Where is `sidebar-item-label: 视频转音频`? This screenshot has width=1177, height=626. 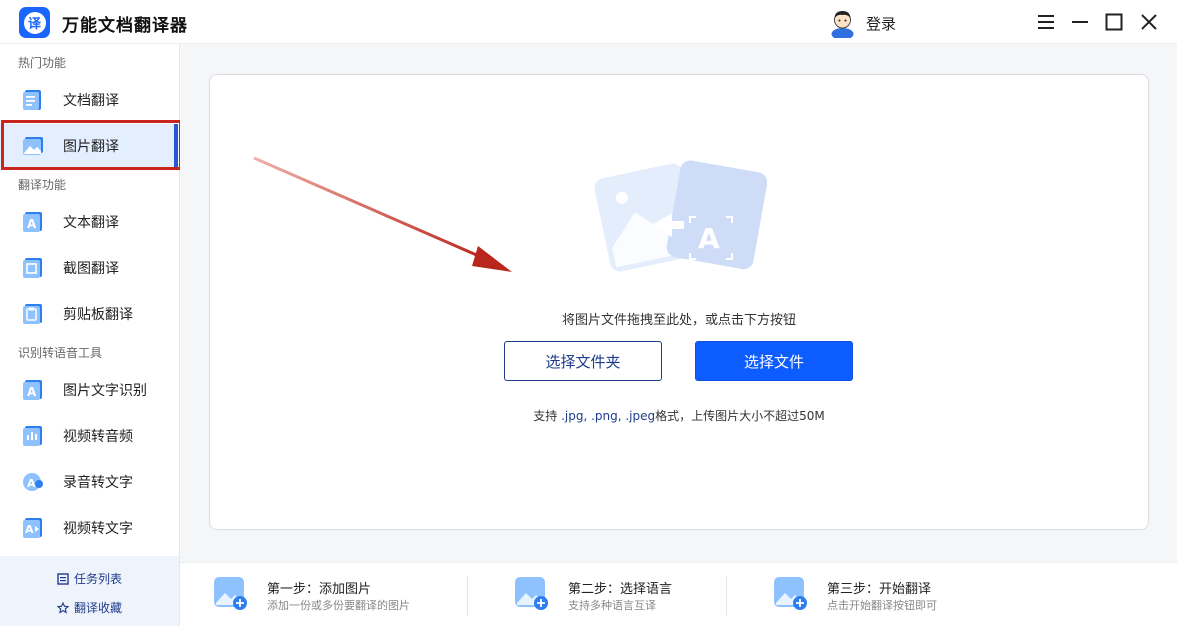 sidebar-item-label: 视频转音频 is located at coordinates (98, 437).